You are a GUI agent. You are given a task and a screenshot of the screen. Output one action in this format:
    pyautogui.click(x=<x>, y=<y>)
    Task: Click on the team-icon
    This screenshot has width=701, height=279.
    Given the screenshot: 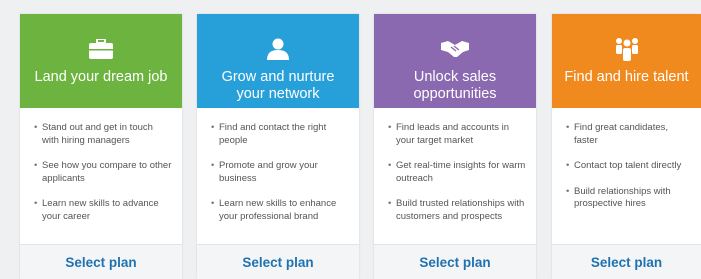 What is the action you would take?
    pyautogui.click(x=627, y=49)
    